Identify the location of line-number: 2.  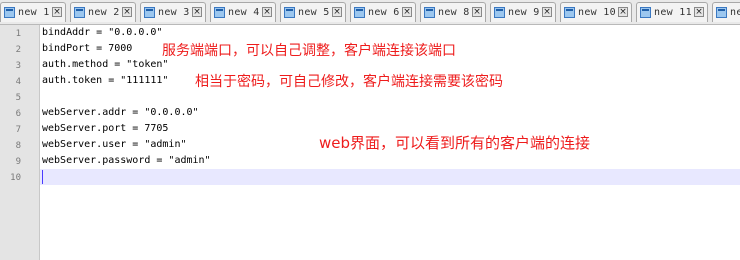
(18, 50).